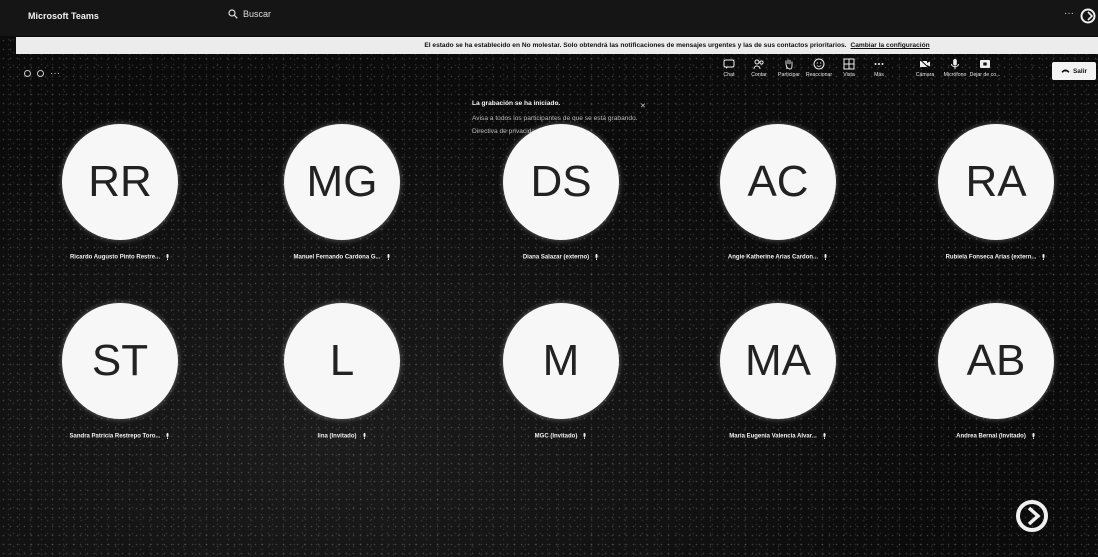 The image size is (1098, 557). Describe the element at coordinates (342, 182) in the screenshot. I see `avatar: MG` at that location.